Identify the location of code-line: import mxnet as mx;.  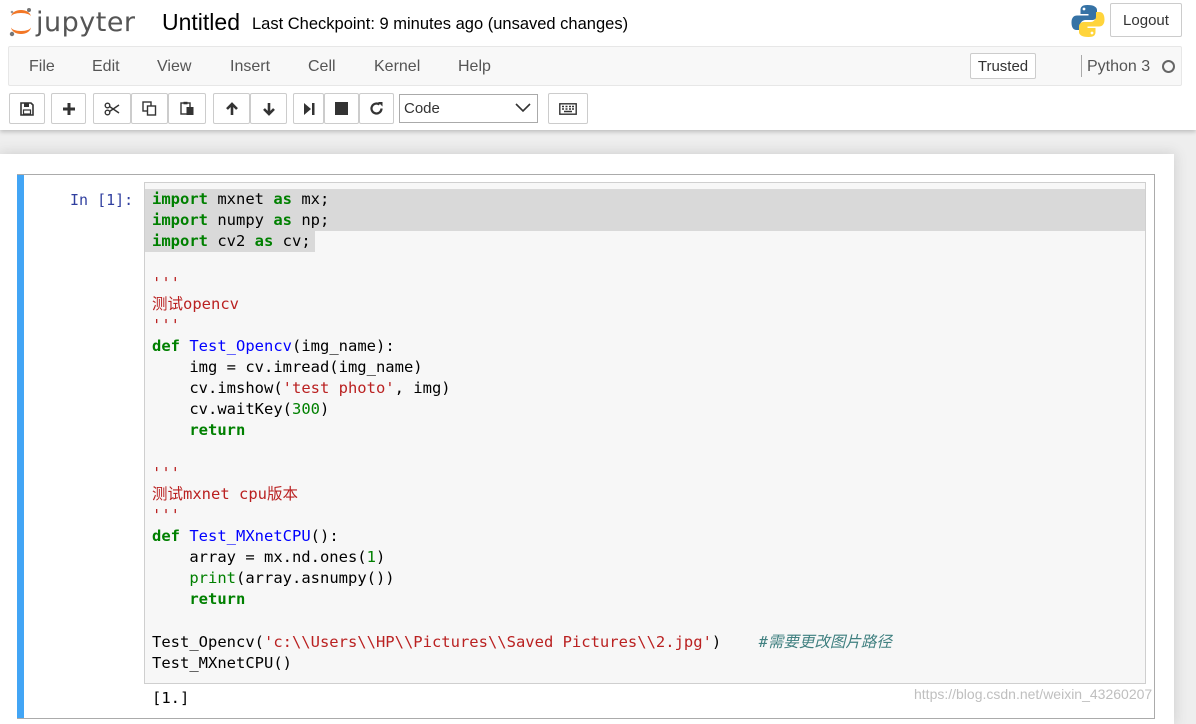
(241, 199).